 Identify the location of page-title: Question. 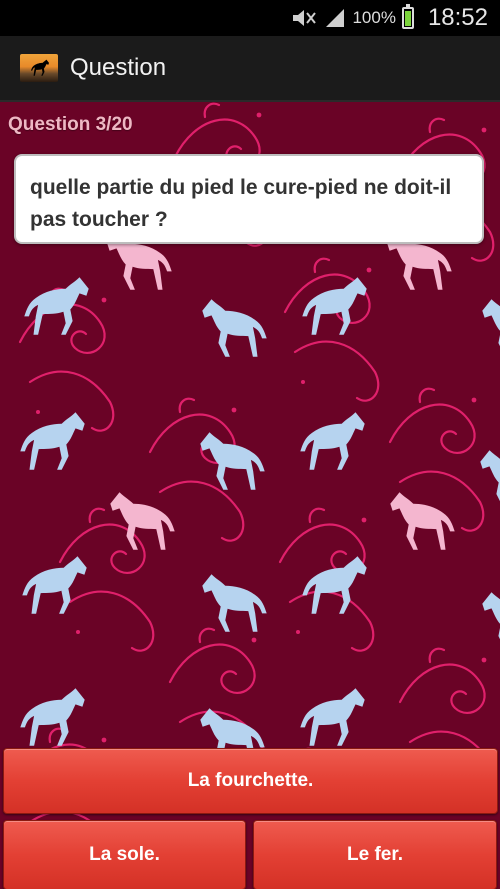
(118, 67).